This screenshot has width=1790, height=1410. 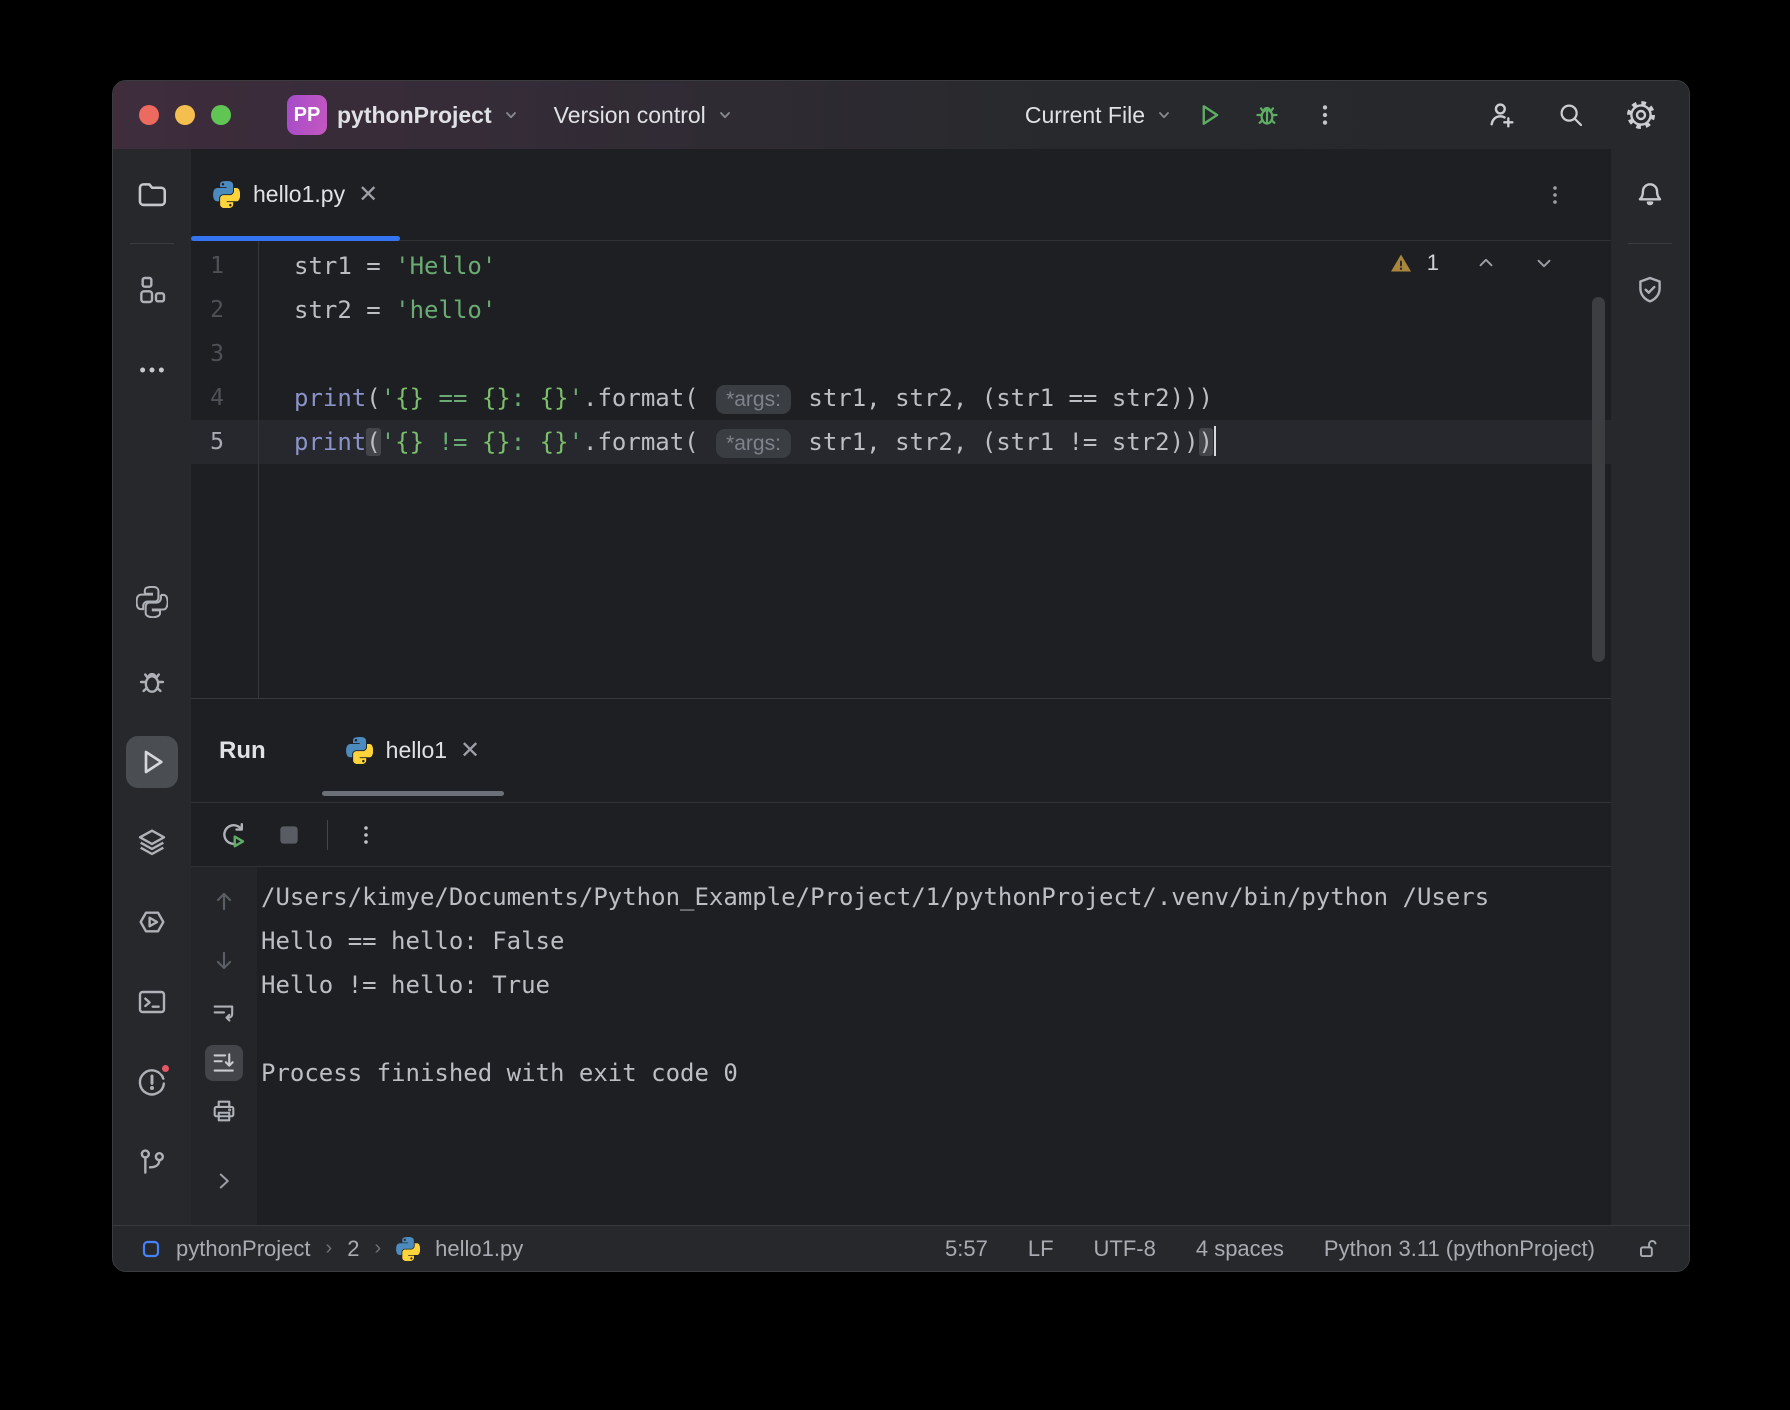 I want to click on python-outline-icon, so click(x=152, y=602).